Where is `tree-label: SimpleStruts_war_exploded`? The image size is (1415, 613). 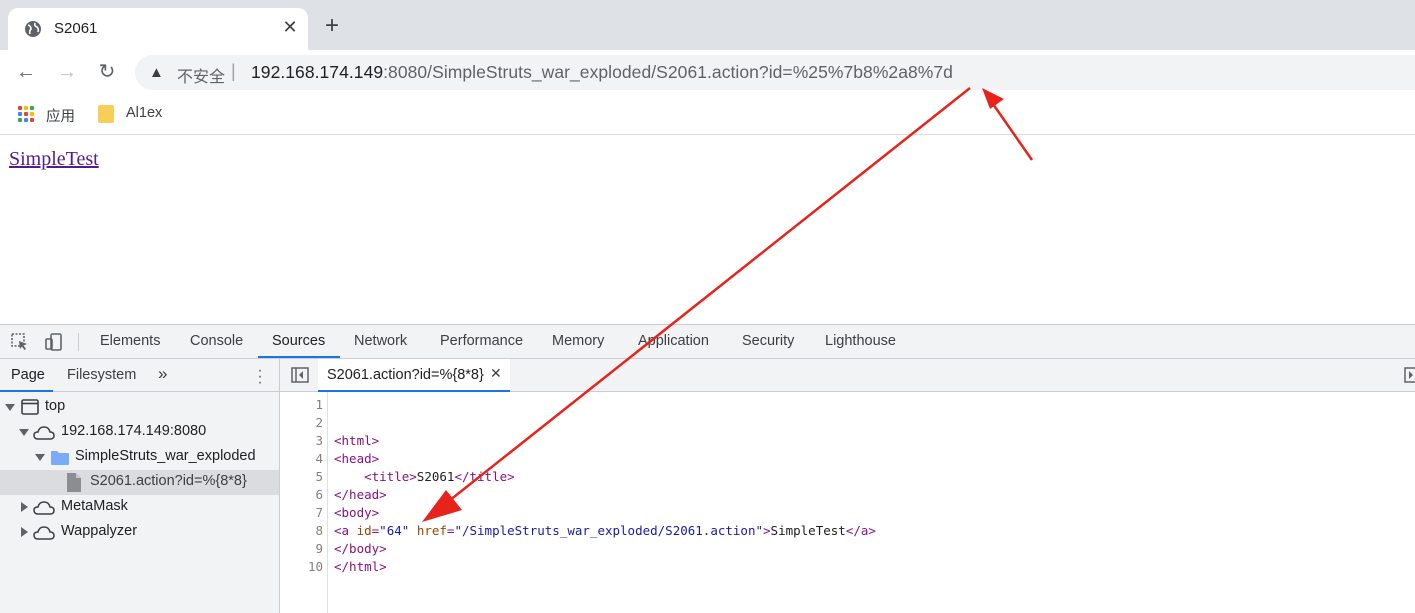 tree-label: SimpleStruts_war_exploded is located at coordinates (165, 456).